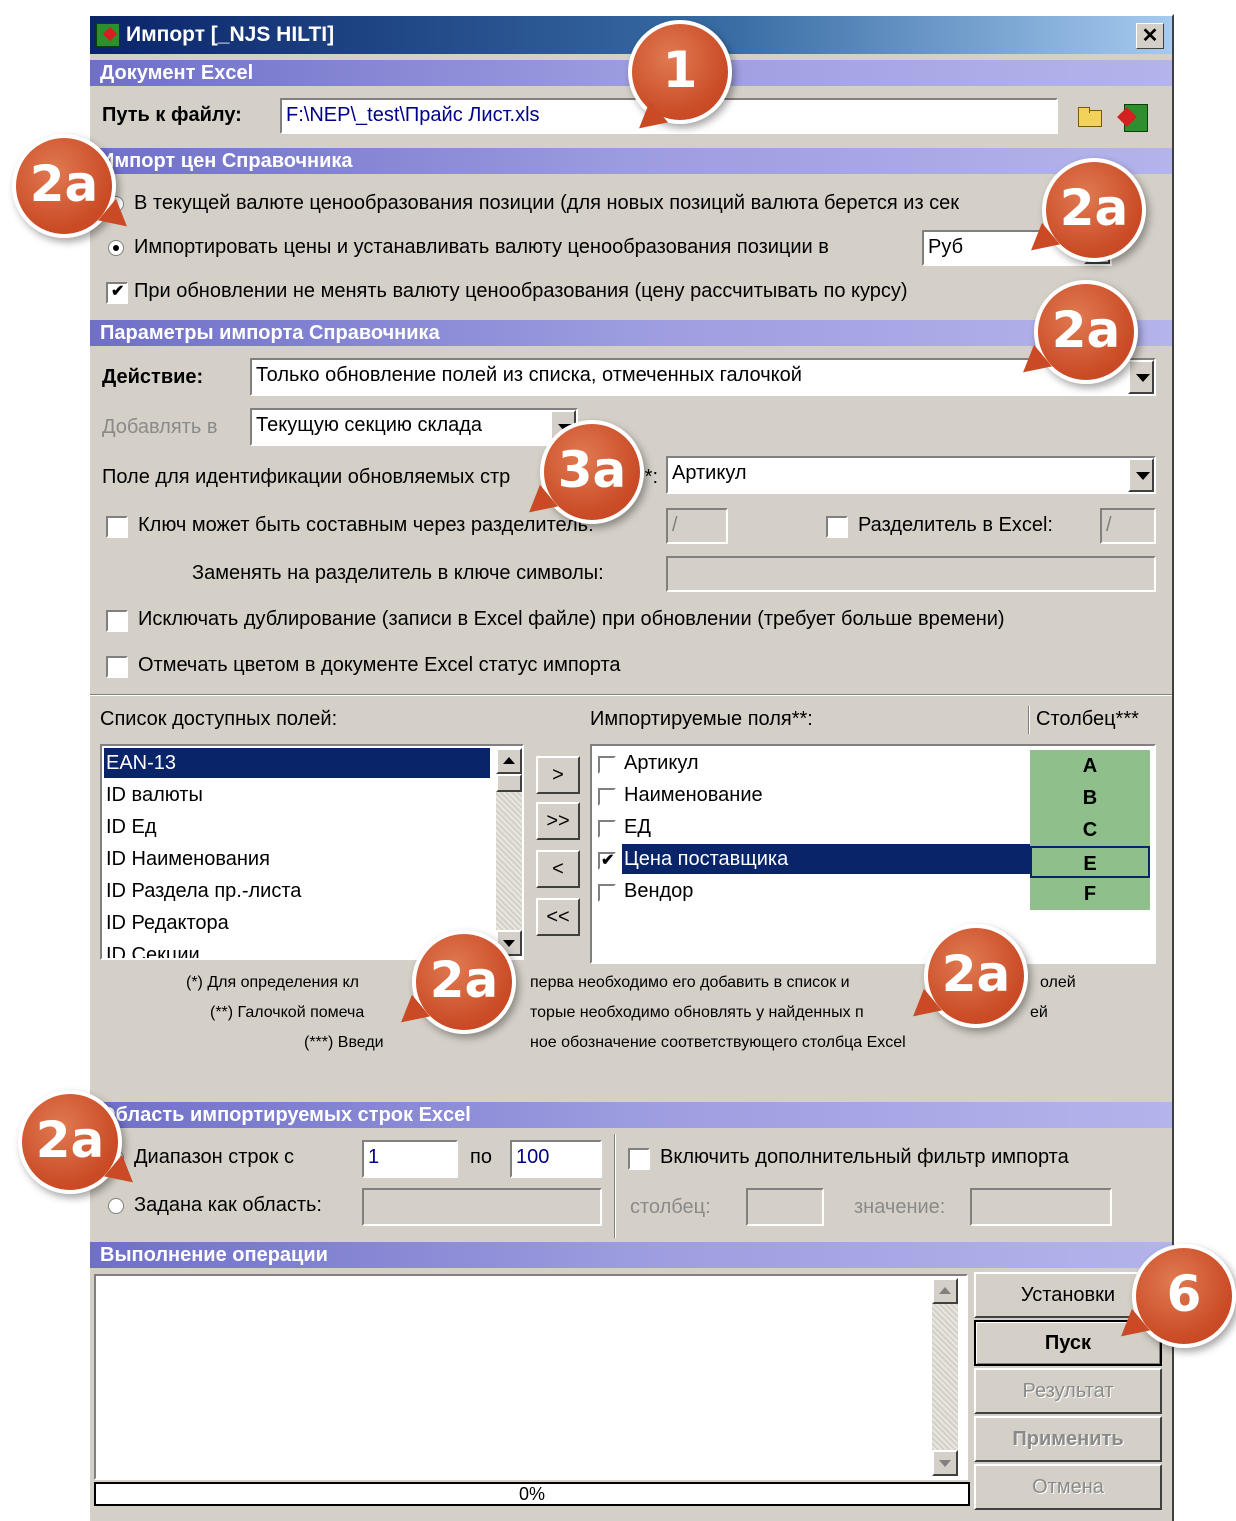 The height and width of the screenshot is (1521, 1236). What do you see at coordinates (1090, 862) in the screenshot?
I see `column-cell: E` at bounding box center [1090, 862].